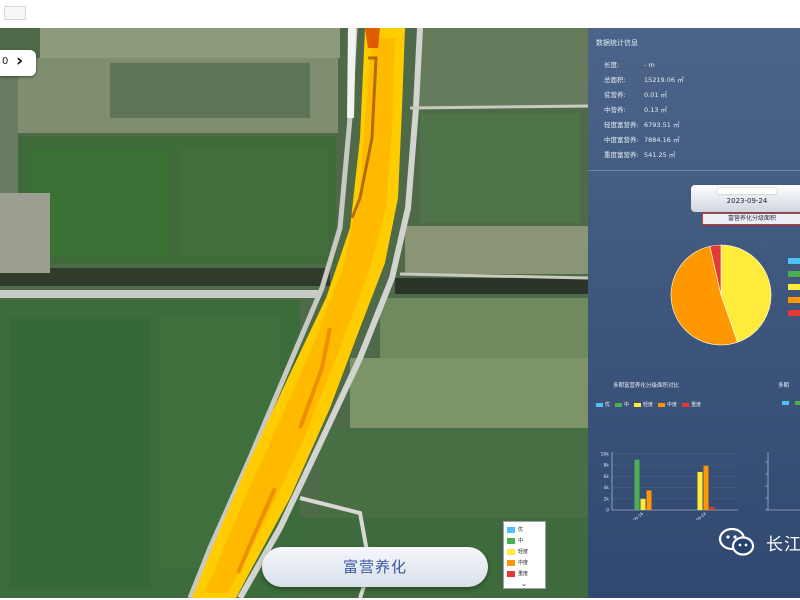 The image size is (800, 600). I want to click on bar-legend-item: 优, so click(603, 404).